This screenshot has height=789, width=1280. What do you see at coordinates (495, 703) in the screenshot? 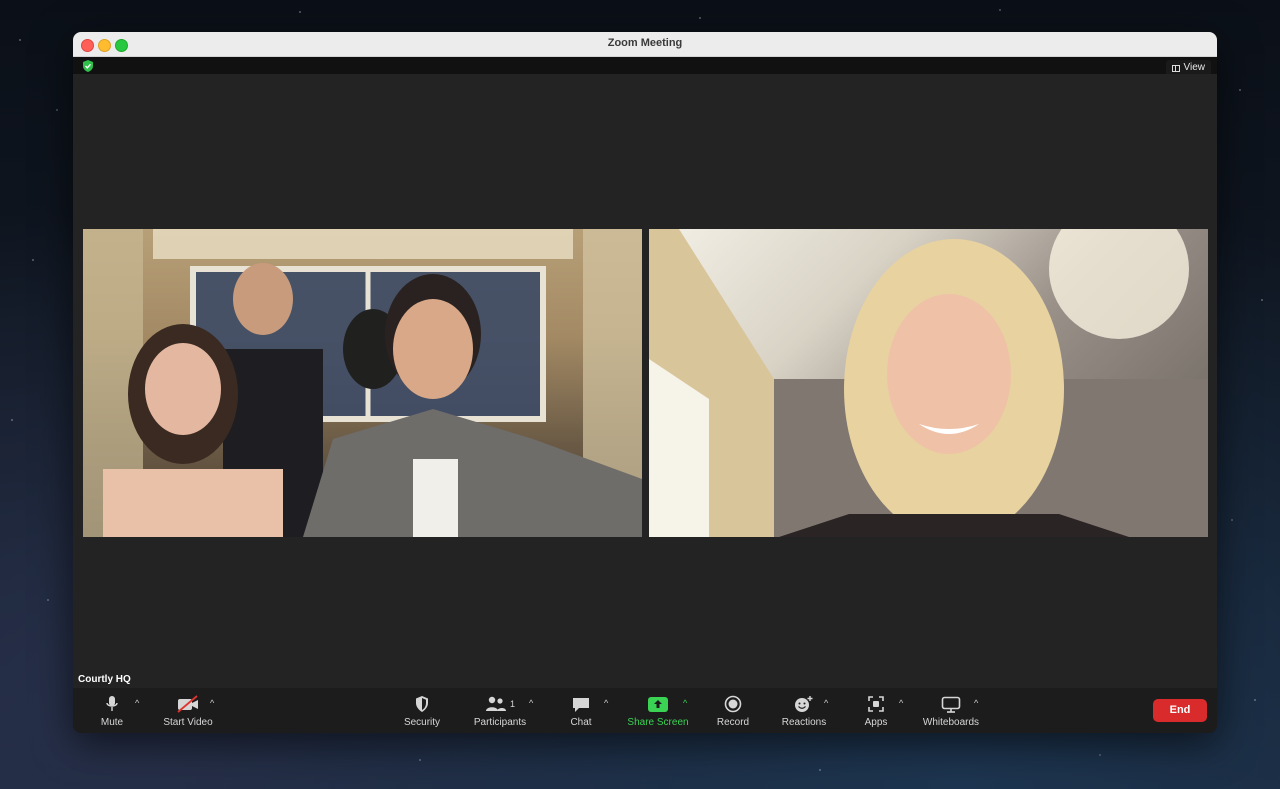
I see `participants-icon` at bounding box center [495, 703].